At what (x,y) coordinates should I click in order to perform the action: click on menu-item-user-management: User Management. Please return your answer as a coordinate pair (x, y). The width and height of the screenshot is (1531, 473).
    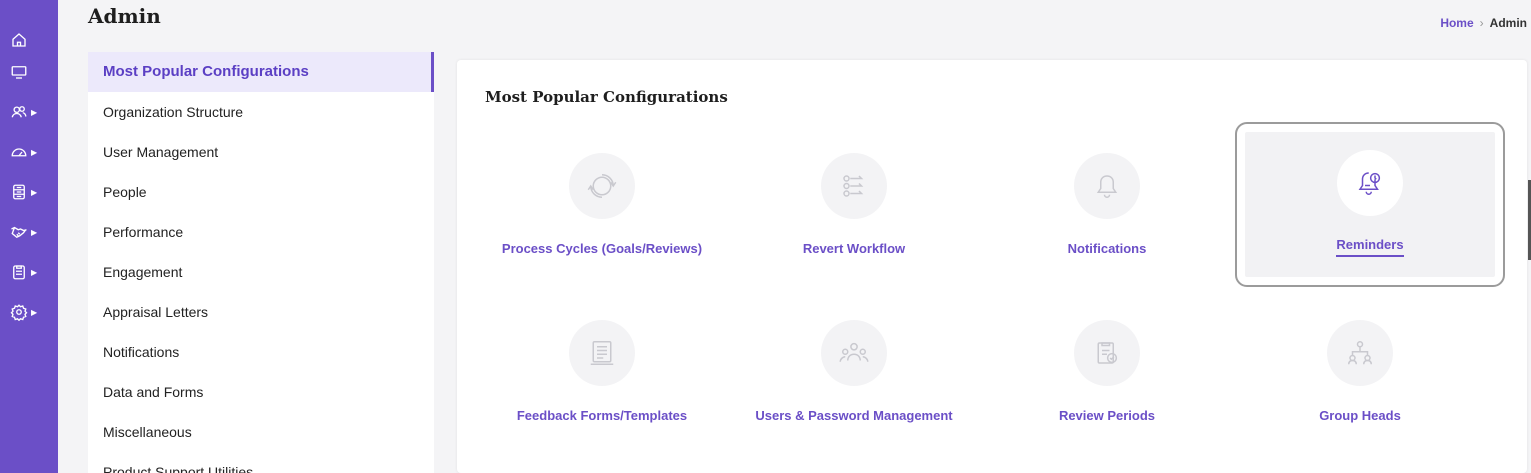
    Looking at the image, I should click on (261, 152).